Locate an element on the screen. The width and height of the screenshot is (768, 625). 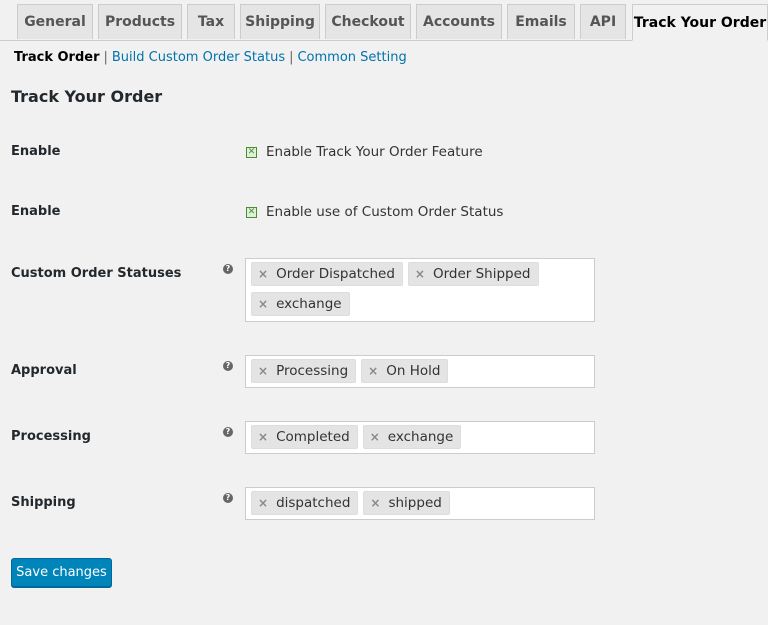
status-chip: × Order Shipped is located at coordinates (473, 274).